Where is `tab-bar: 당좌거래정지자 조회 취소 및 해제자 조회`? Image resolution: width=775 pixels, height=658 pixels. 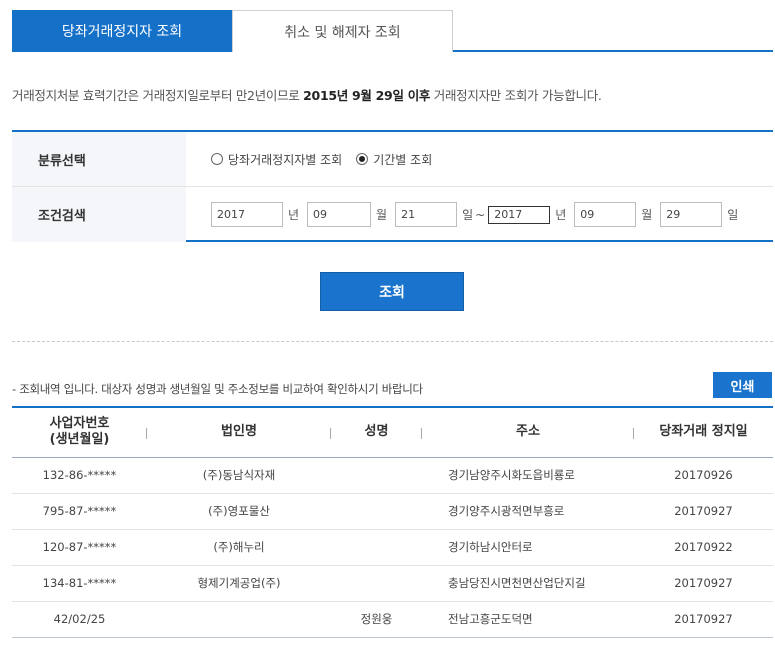
tab-bar: 당좌거래정지자 조회 취소 및 해제자 조회 is located at coordinates (392, 31).